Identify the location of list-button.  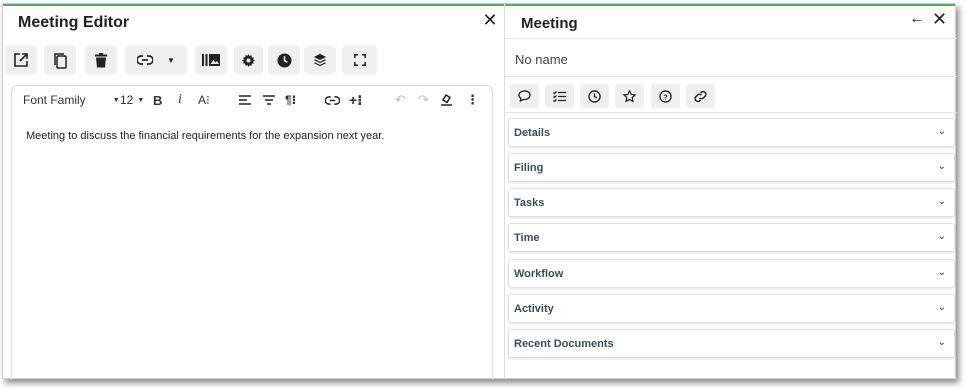
(269, 100).